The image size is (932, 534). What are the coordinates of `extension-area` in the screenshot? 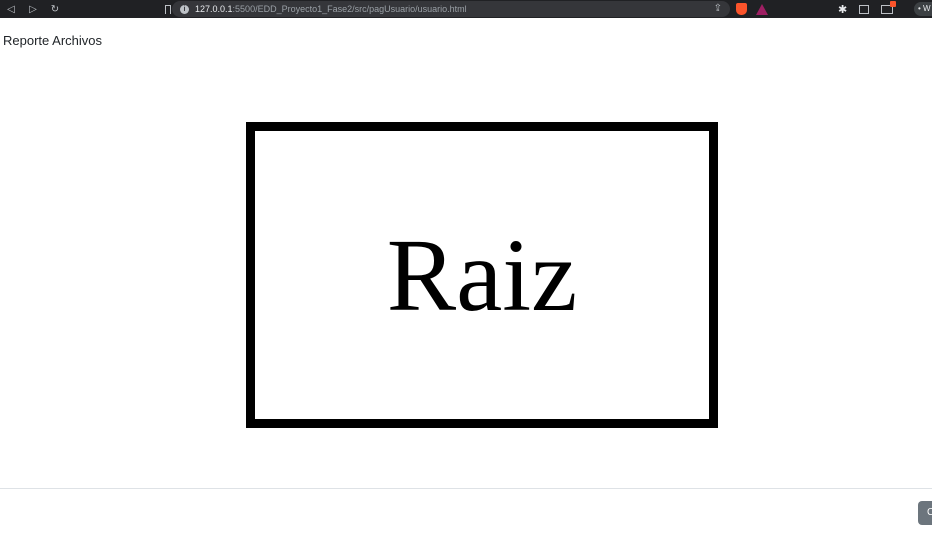 It's located at (752, 9).